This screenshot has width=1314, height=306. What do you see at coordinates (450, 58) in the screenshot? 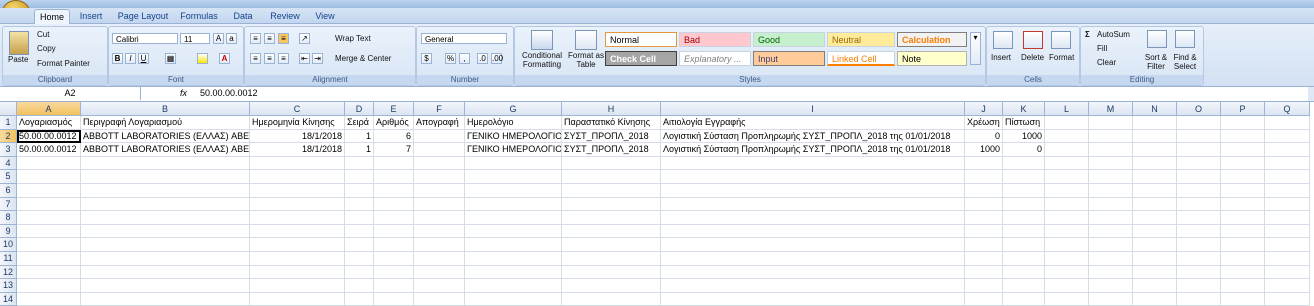
I see `percent-button: %` at bounding box center [450, 58].